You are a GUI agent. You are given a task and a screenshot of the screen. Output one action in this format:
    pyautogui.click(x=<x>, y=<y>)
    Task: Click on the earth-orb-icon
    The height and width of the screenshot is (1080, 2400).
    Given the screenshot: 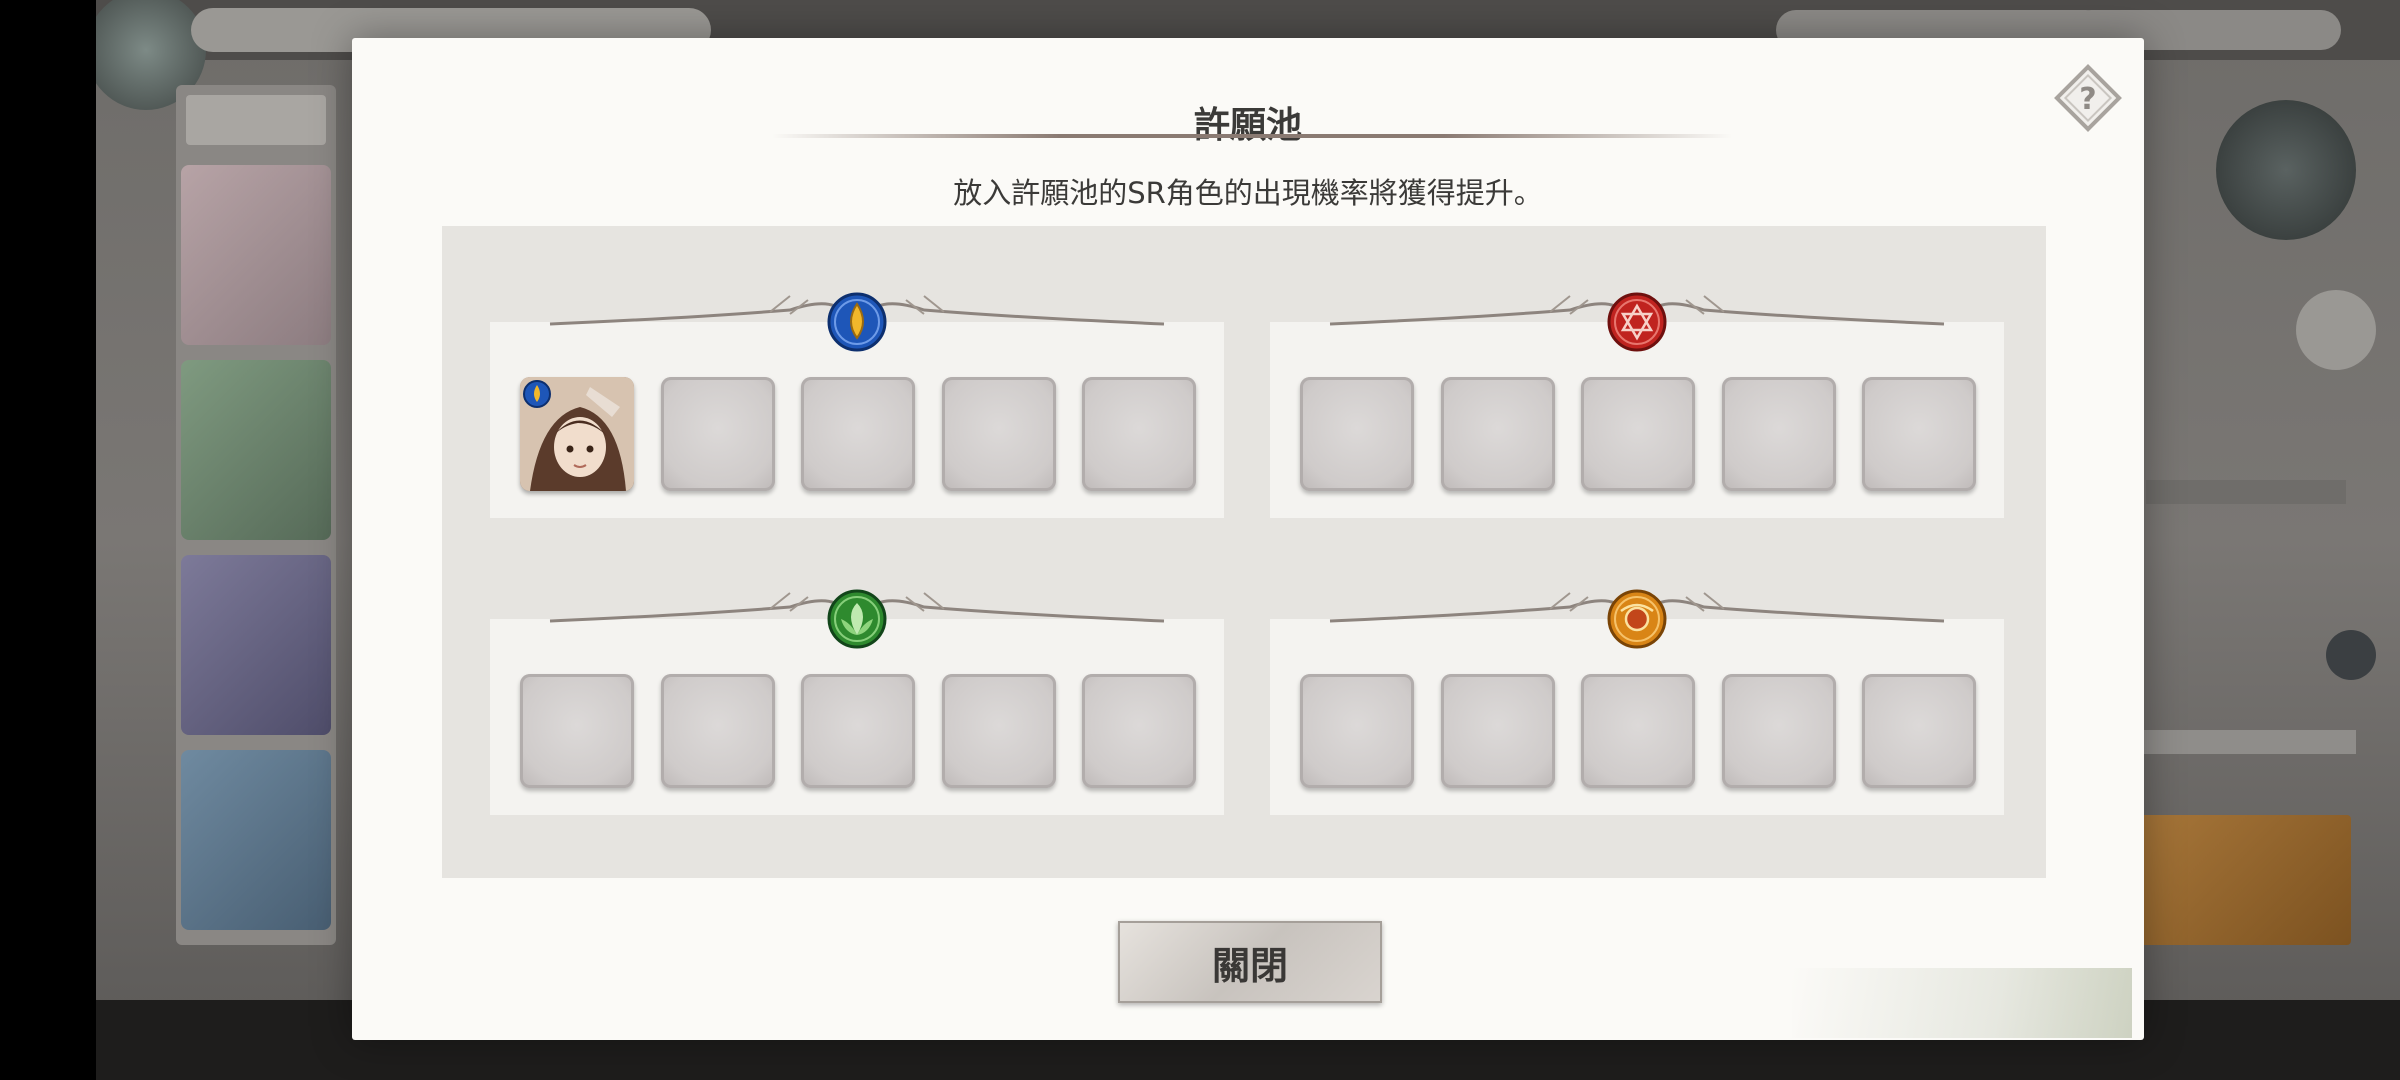 What is the action you would take?
    pyautogui.click(x=1637, y=619)
    